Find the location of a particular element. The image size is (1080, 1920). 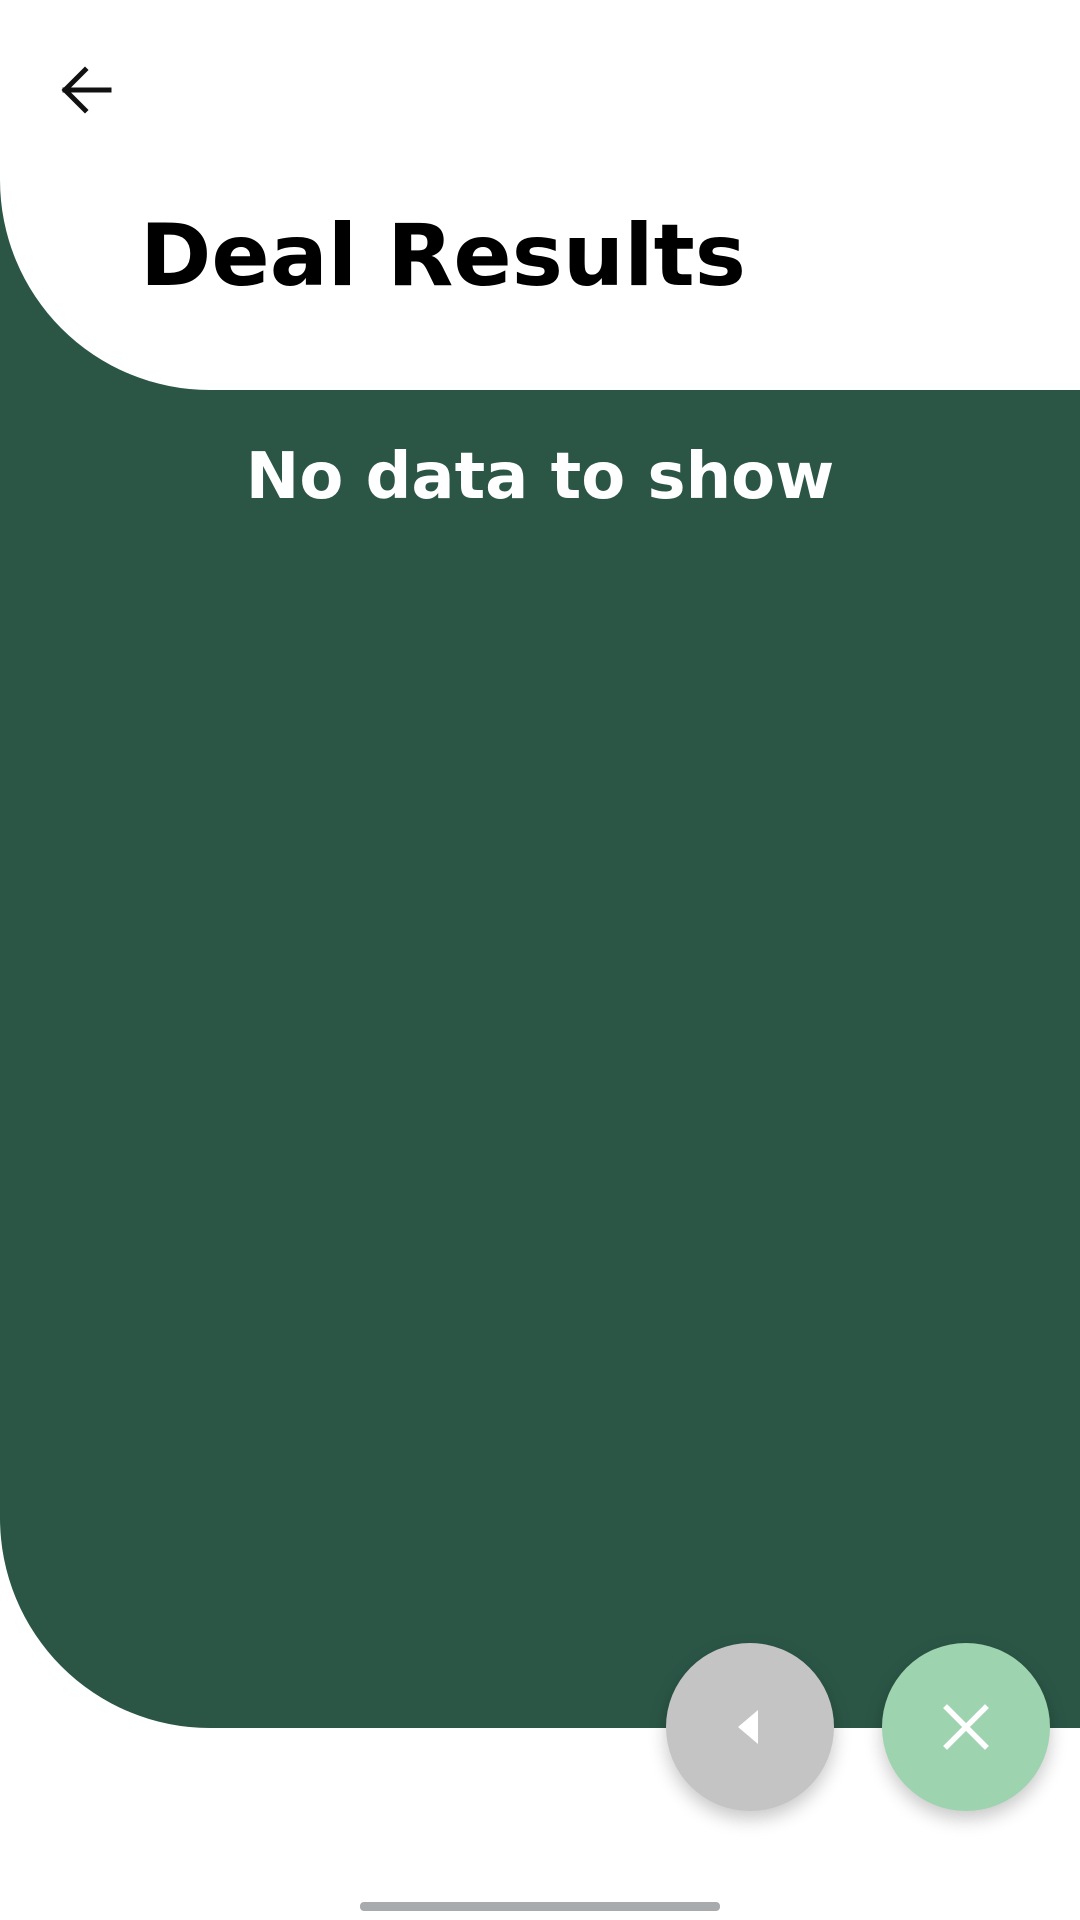

caret-left-icon is located at coordinates (748, 1727).